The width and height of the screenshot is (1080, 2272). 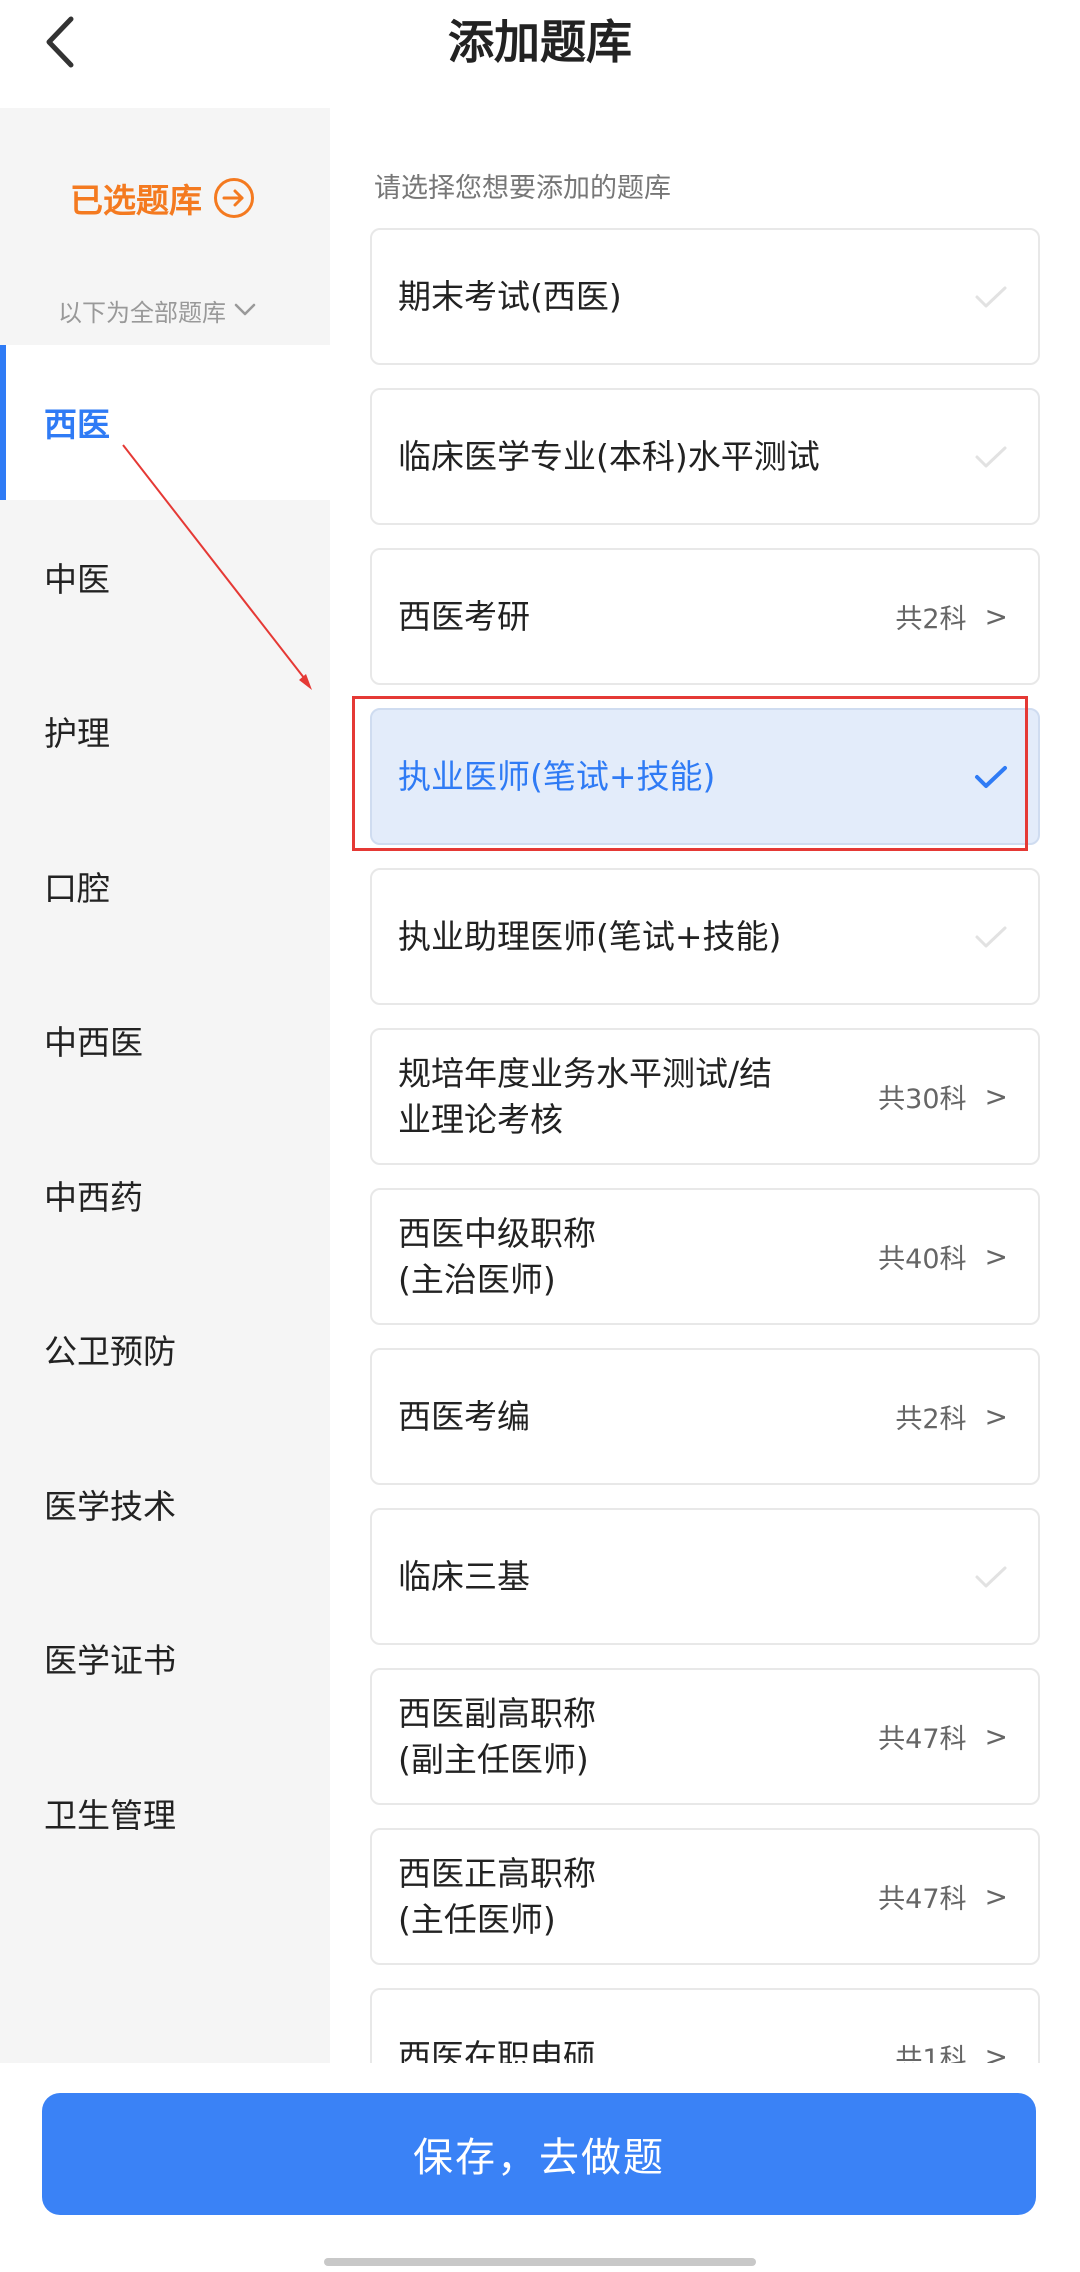 What do you see at coordinates (705, 2025) in the screenshot?
I see `bank-card: 西医在职申硕 共1科 >` at bounding box center [705, 2025].